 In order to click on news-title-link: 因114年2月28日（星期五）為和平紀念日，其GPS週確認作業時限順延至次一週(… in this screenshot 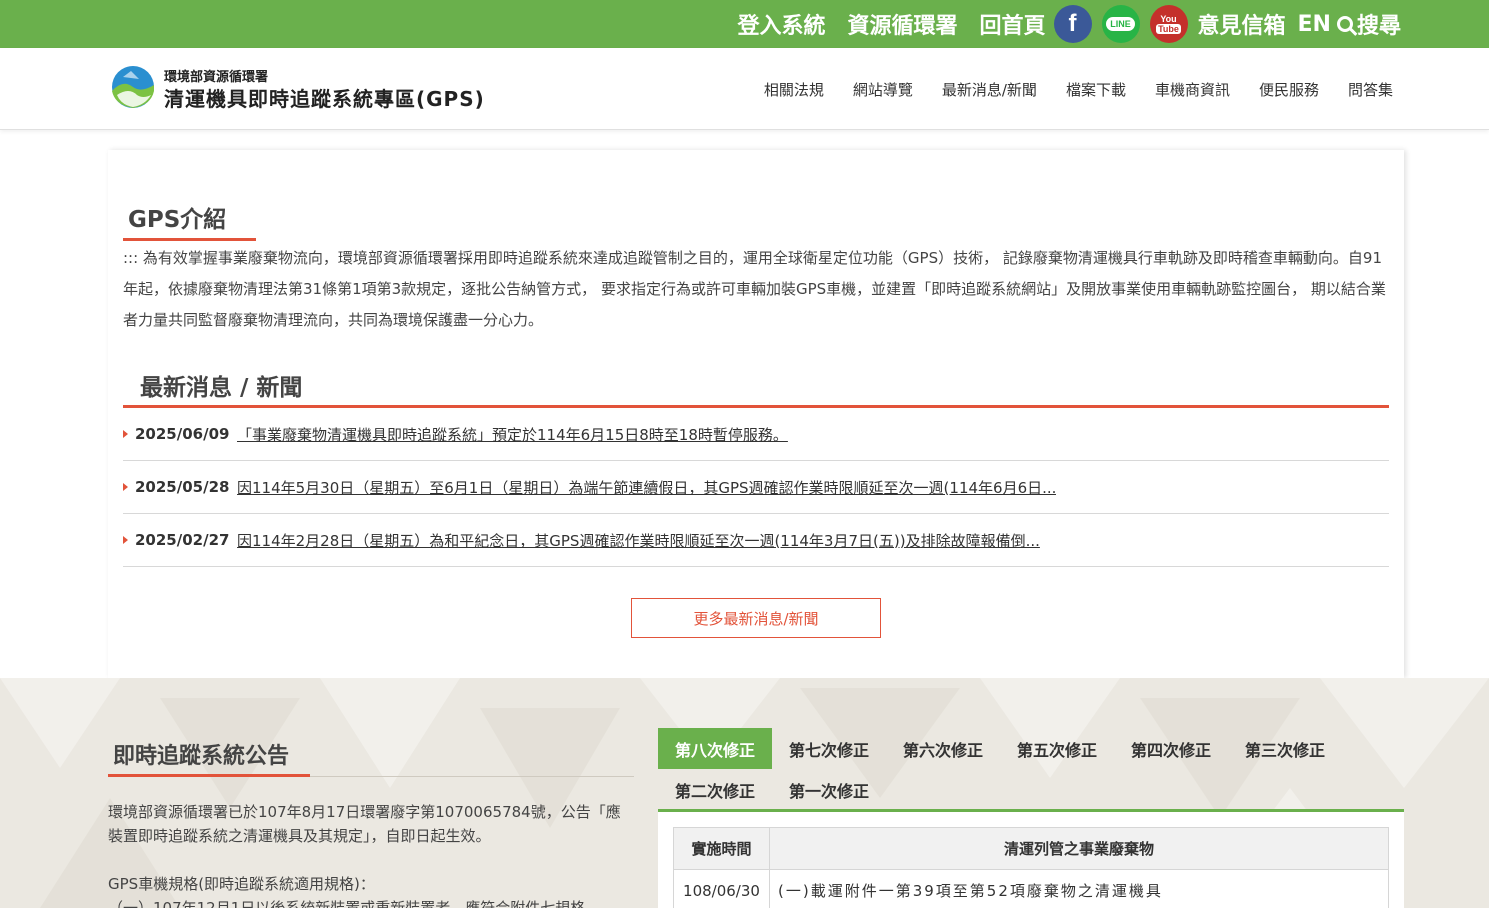, I will do `click(638, 540)`.